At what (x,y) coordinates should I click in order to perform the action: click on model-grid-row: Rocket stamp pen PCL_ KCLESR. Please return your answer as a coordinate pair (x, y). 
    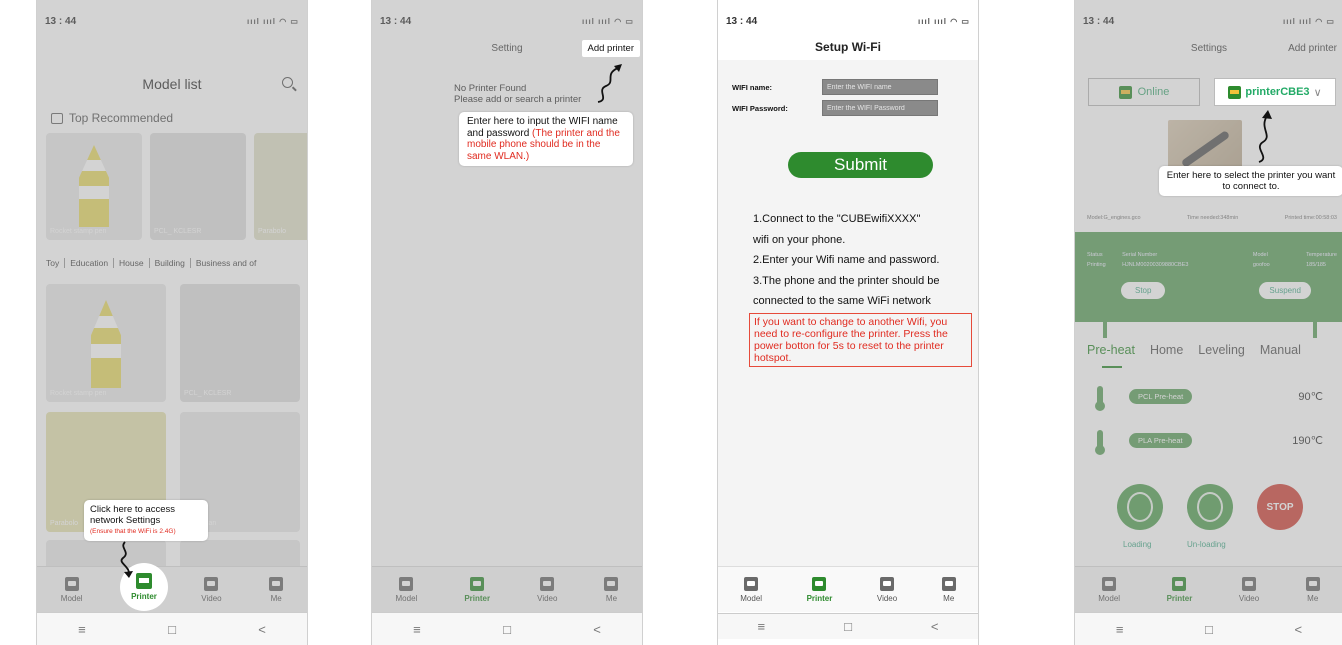
    Looking at the image, I should click on (173, 343).